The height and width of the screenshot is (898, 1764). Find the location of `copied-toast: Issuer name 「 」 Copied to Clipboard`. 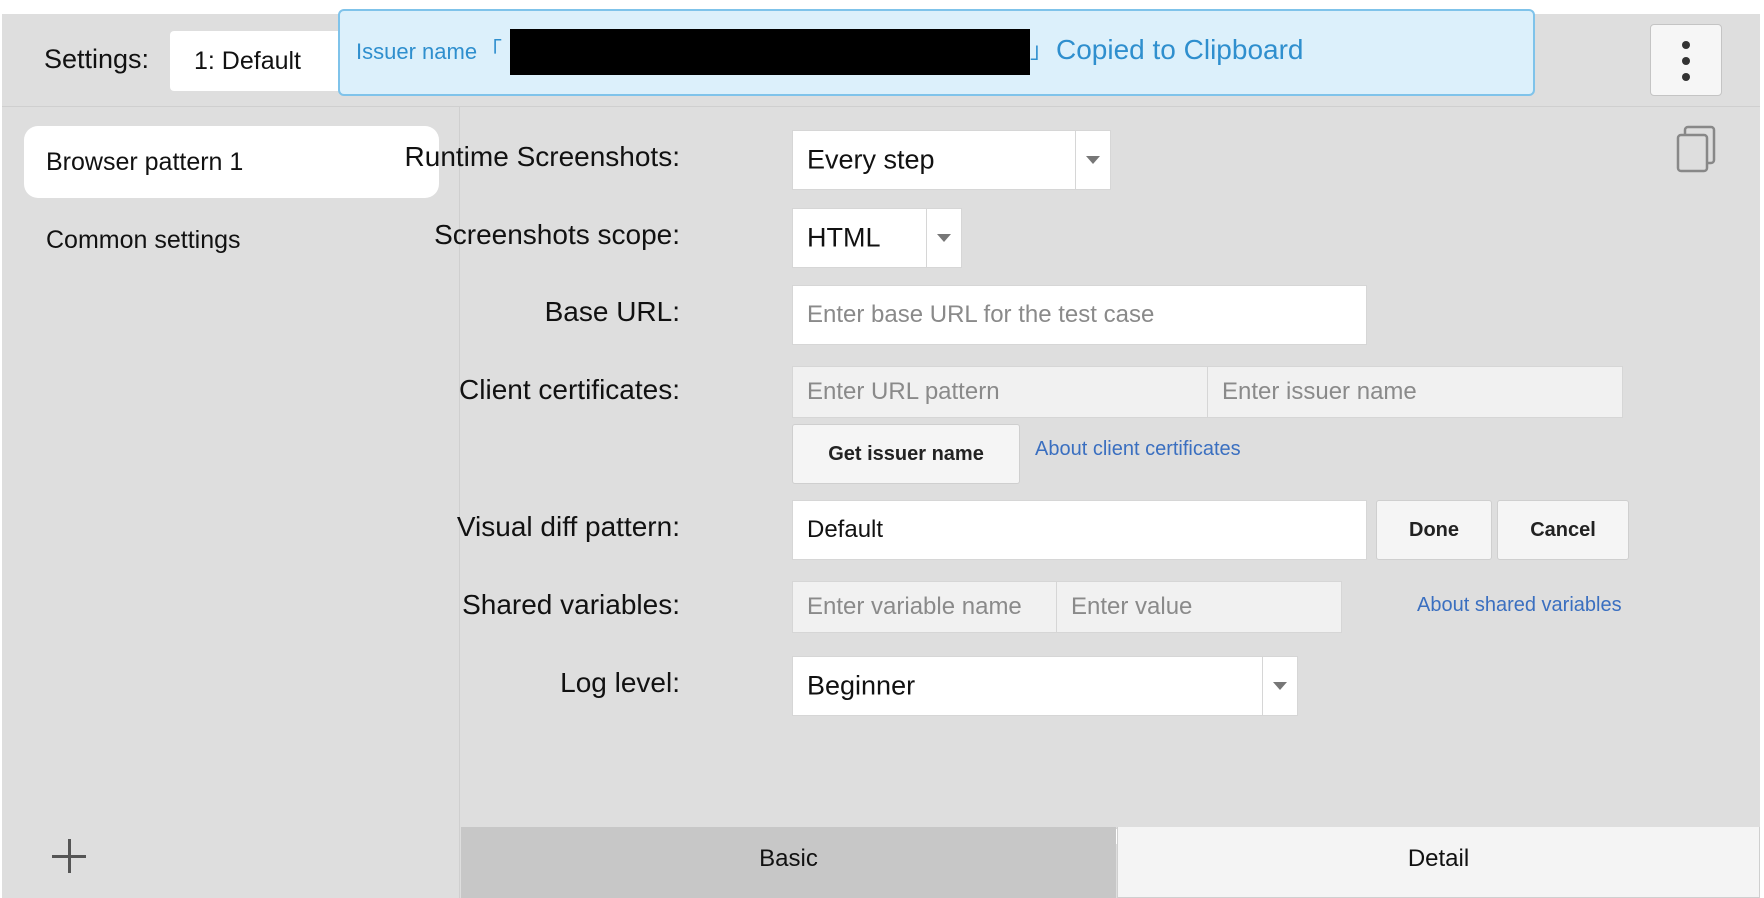

copied-toast: Issuer name 「 」 Copied to Clipboard is located at coordinates (936, 52).